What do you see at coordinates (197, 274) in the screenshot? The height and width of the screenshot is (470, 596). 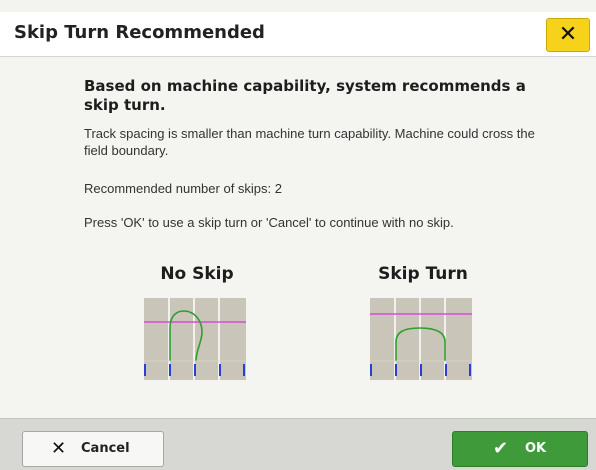 I see `no-skip-label: No Skip` at bounding box center [197, 274].